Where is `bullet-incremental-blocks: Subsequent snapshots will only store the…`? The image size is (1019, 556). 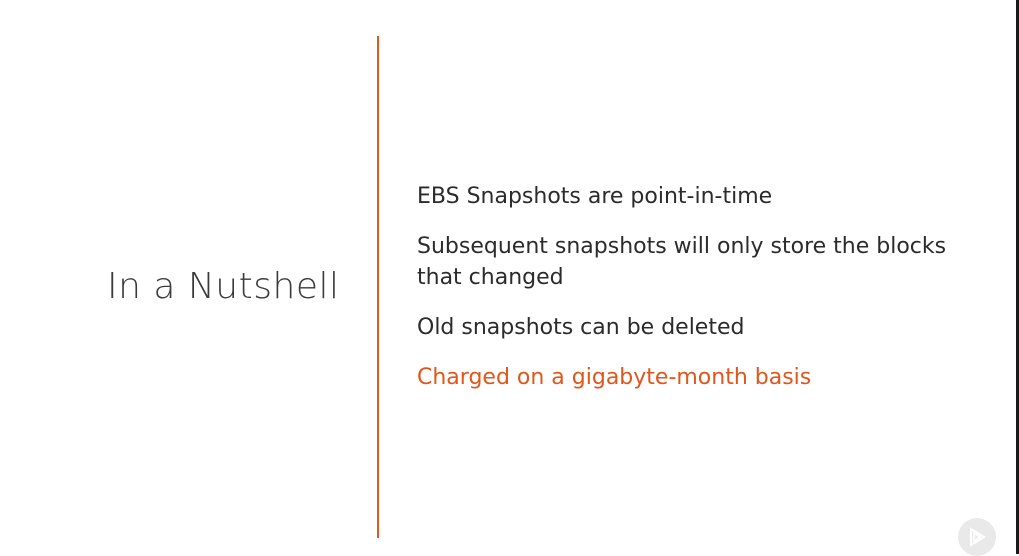
bullet-incremental-blocks: Subsequent snapshots will only store the… is located at coordinates (682, 262).